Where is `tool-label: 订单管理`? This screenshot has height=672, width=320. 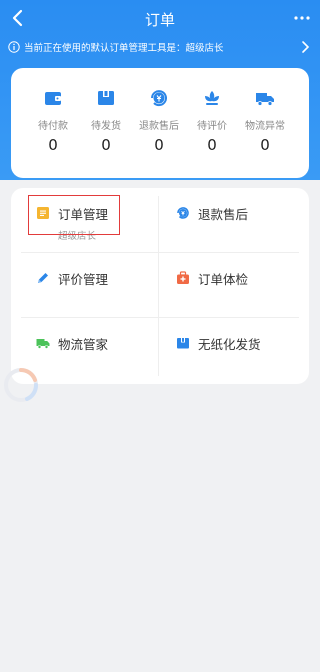
tool-label: 订单管理 is located at coordinates (83, 214).